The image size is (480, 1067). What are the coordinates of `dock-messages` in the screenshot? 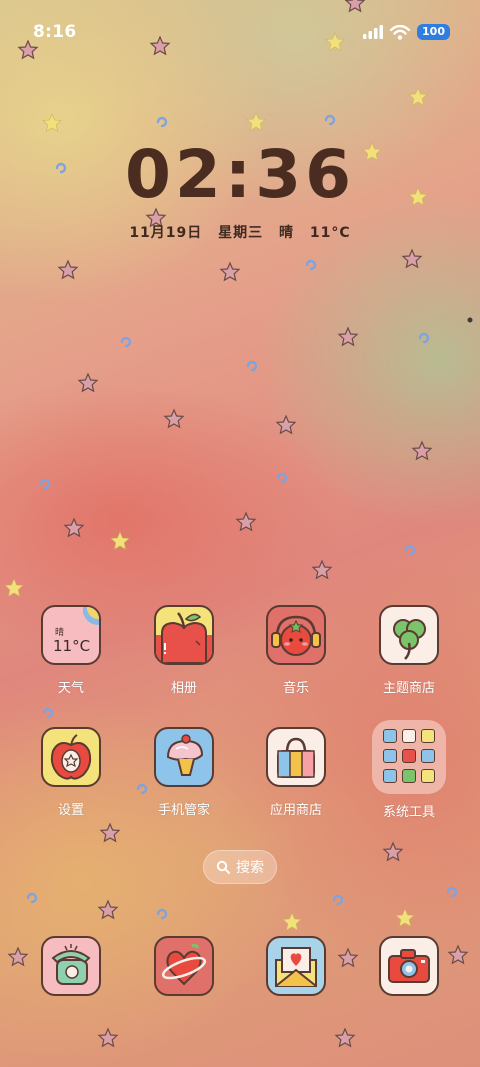 It's located at (184, 967).